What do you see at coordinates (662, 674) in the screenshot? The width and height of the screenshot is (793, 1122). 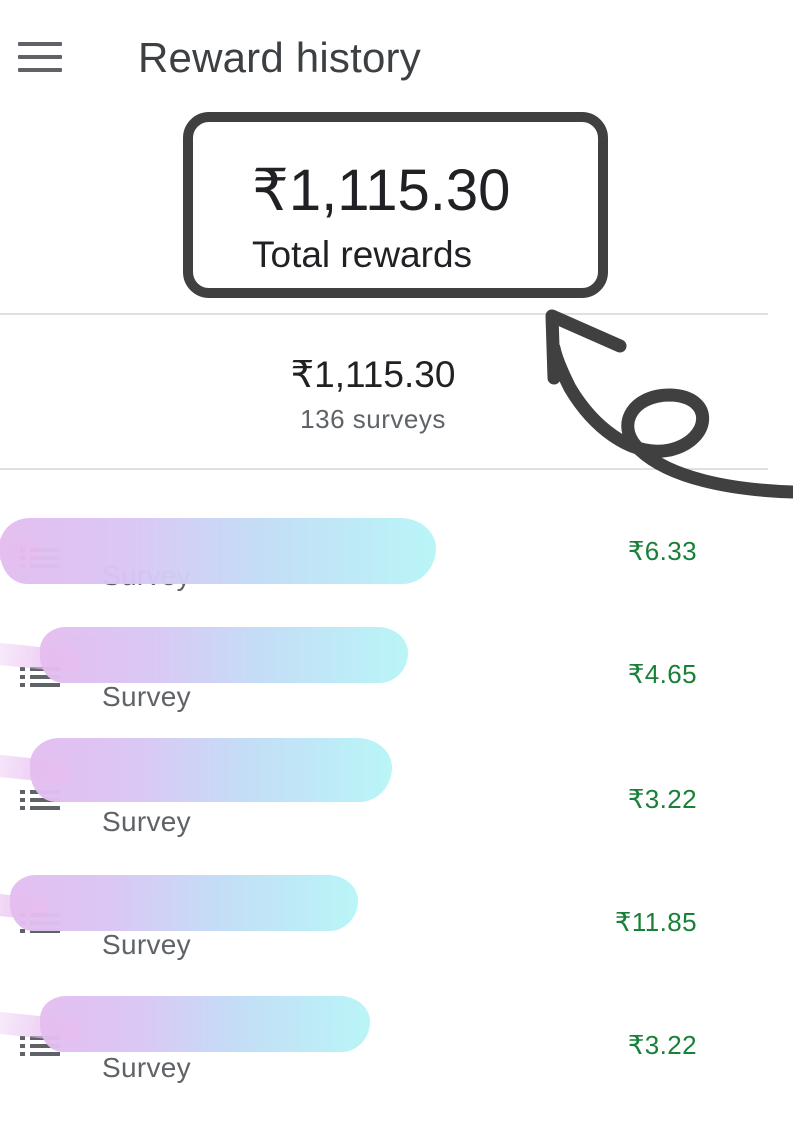 I see `reward-amount: ₹4.65` at bounding box center [662, 674].